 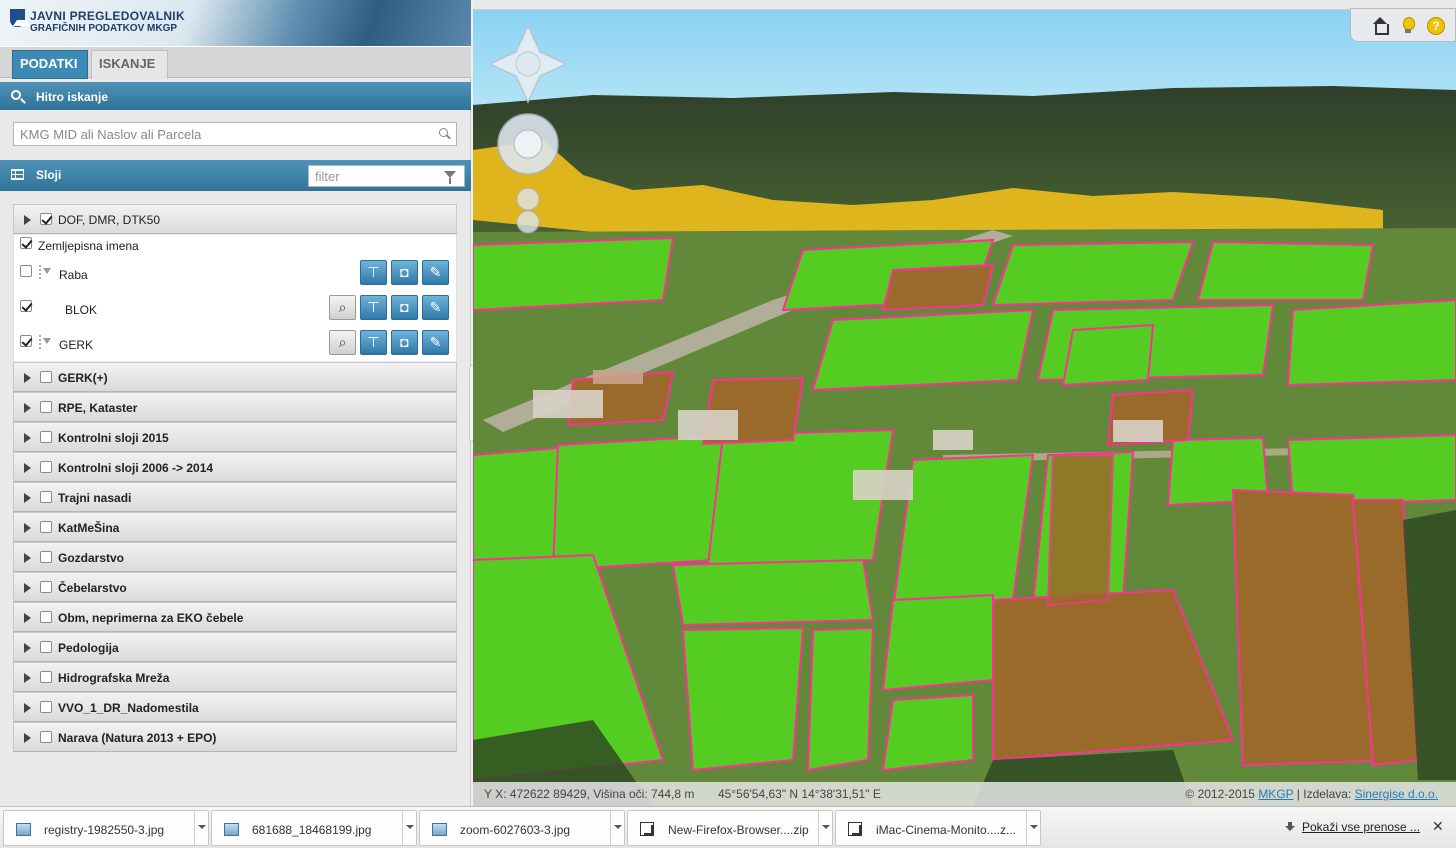 What do you see at coordinates (235, 557) in the screenshot?
I see `layer-group-row: Gozdarstvo` at bounding box center [235, 557].